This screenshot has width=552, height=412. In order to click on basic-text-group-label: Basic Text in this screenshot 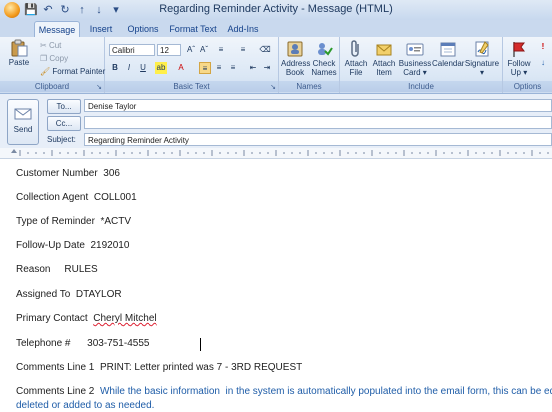, I will do `click(191, 86)`.